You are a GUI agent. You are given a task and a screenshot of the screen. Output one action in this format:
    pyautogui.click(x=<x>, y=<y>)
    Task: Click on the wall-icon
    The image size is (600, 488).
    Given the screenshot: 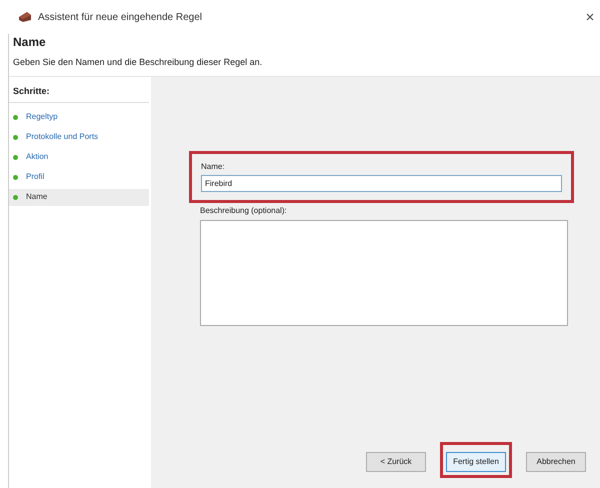 What is the action you would take?
    pyautogui.click(x=25, y=17)
    